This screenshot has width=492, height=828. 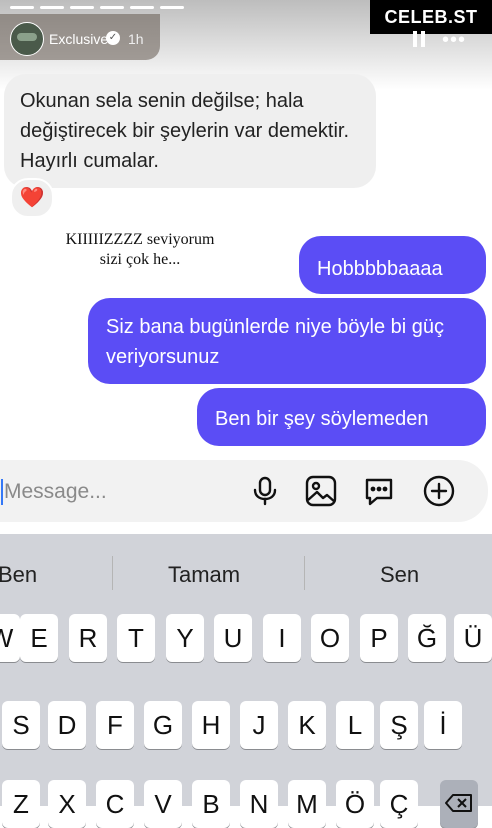 I want to click on key-g-breve: Ğ, so click(x=427, y=638).